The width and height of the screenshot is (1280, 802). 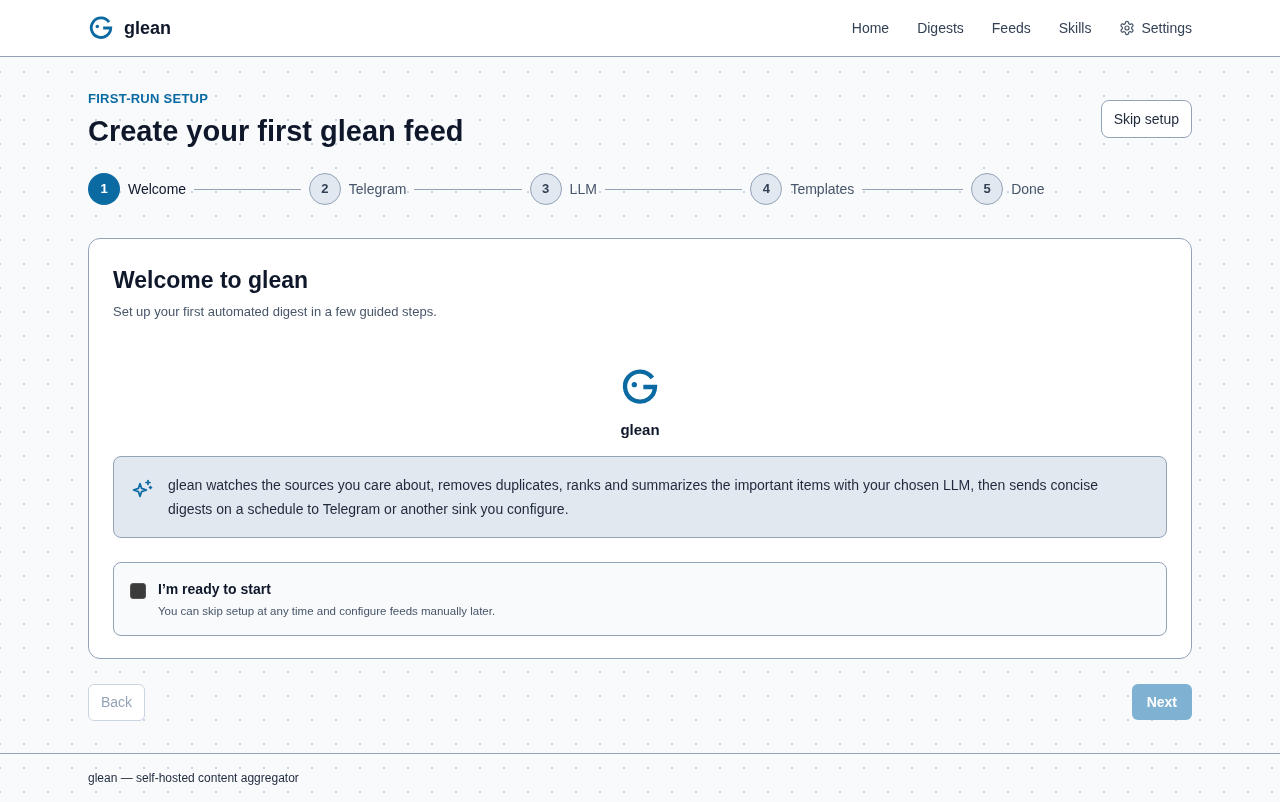 I want to click on step-label: Telegram, so click(x=377, y=189).